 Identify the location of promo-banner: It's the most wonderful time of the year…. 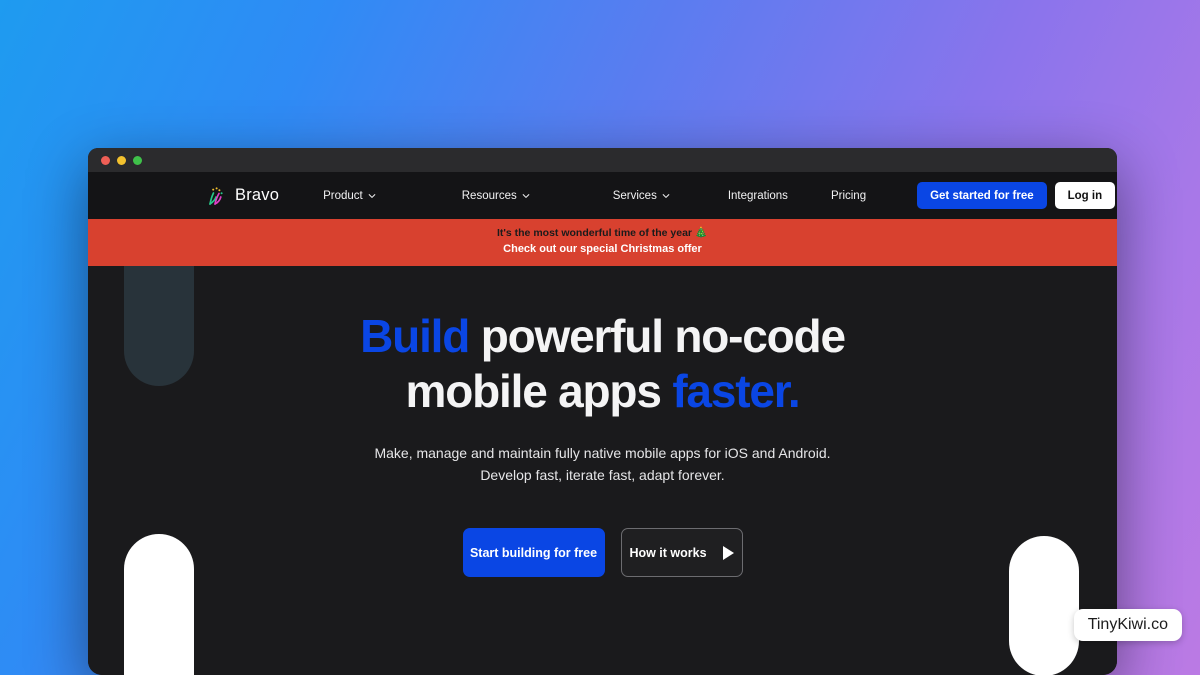
(602, 242).